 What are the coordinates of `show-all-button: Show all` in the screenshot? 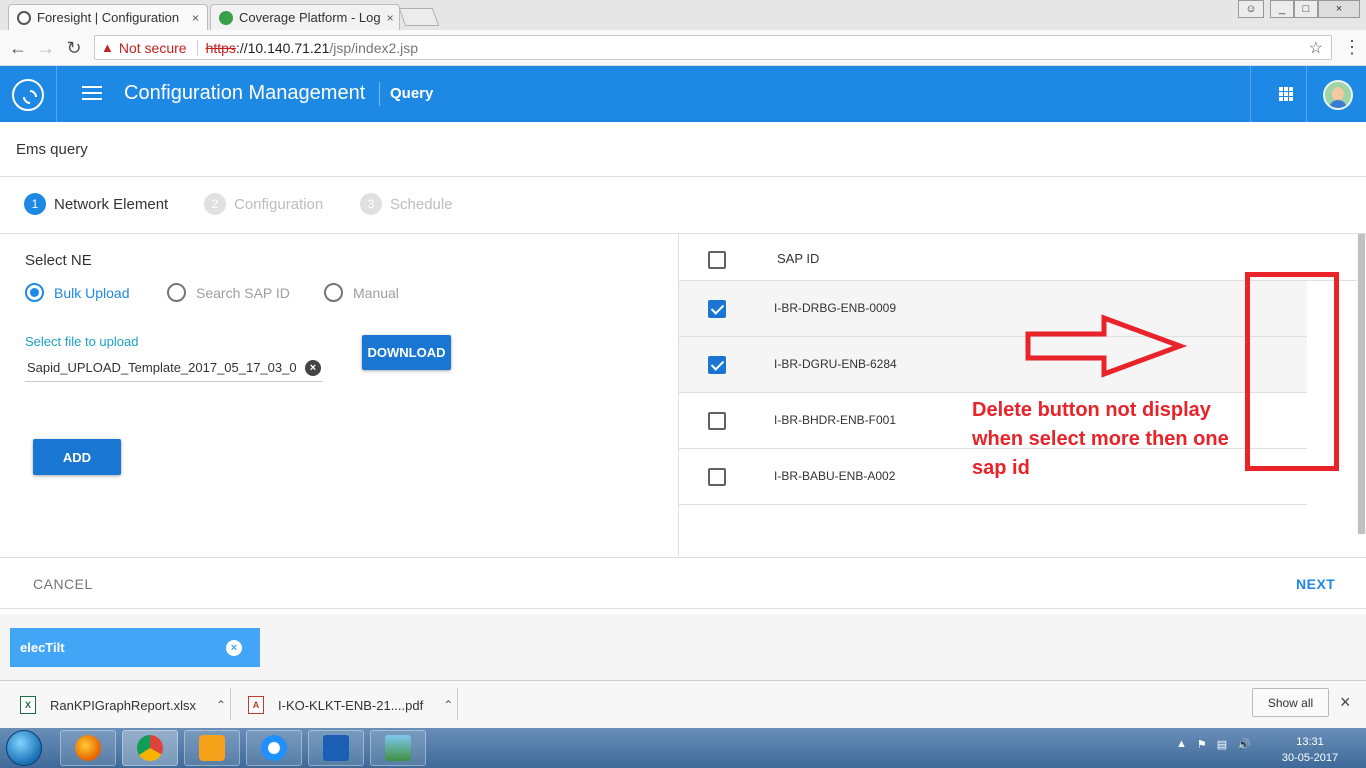 It's located at (1290, 702).